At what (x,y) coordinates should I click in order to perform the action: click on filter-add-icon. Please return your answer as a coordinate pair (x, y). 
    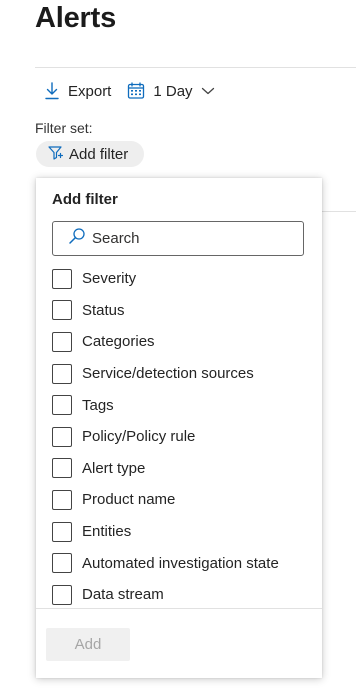
    Looking at the image, I should click on (56, 154).